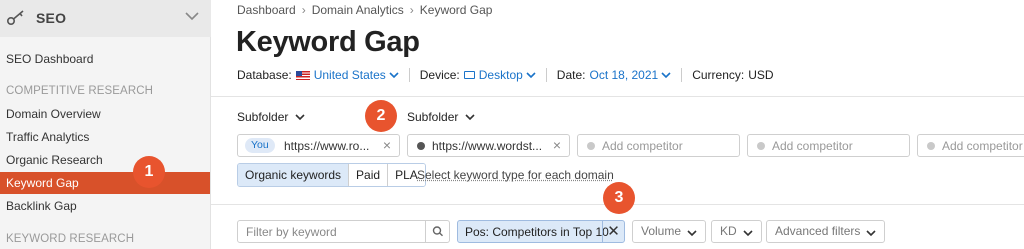  I want to click on you-badge: You, so click(260, 145).